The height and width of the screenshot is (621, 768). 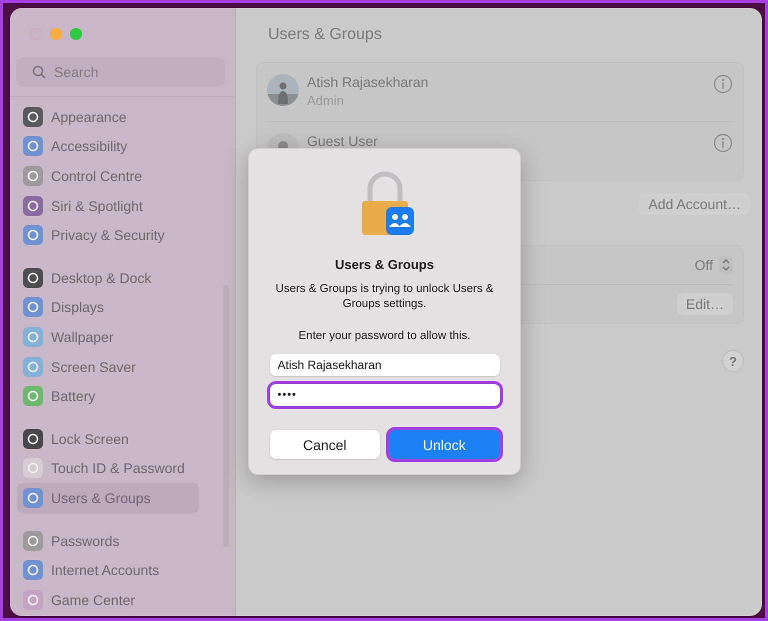 What do you see at coordinates (325, 444) in the screenshot?
I see `cancel-button: Cancel` at bounding box center [325, 444].